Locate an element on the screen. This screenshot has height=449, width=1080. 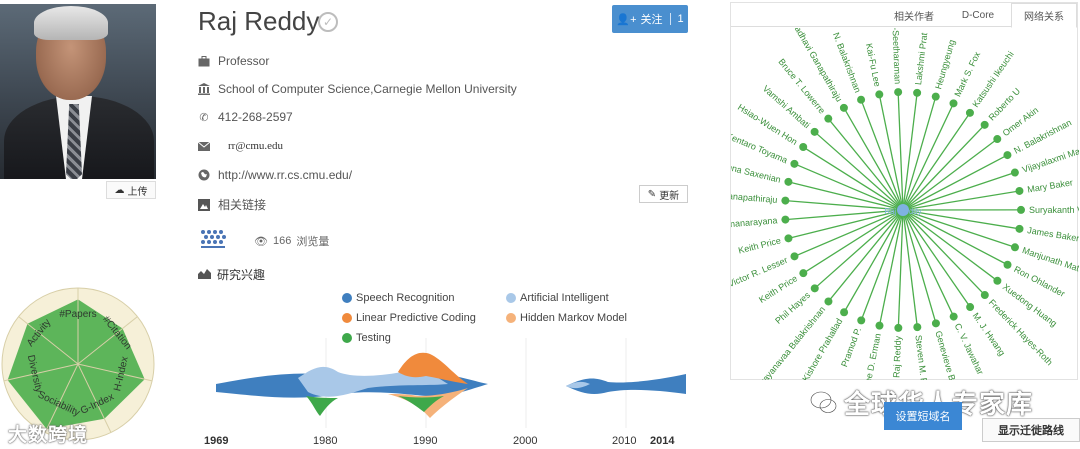
update-button: ✎ 更新 is located at coordinates (663, 194).